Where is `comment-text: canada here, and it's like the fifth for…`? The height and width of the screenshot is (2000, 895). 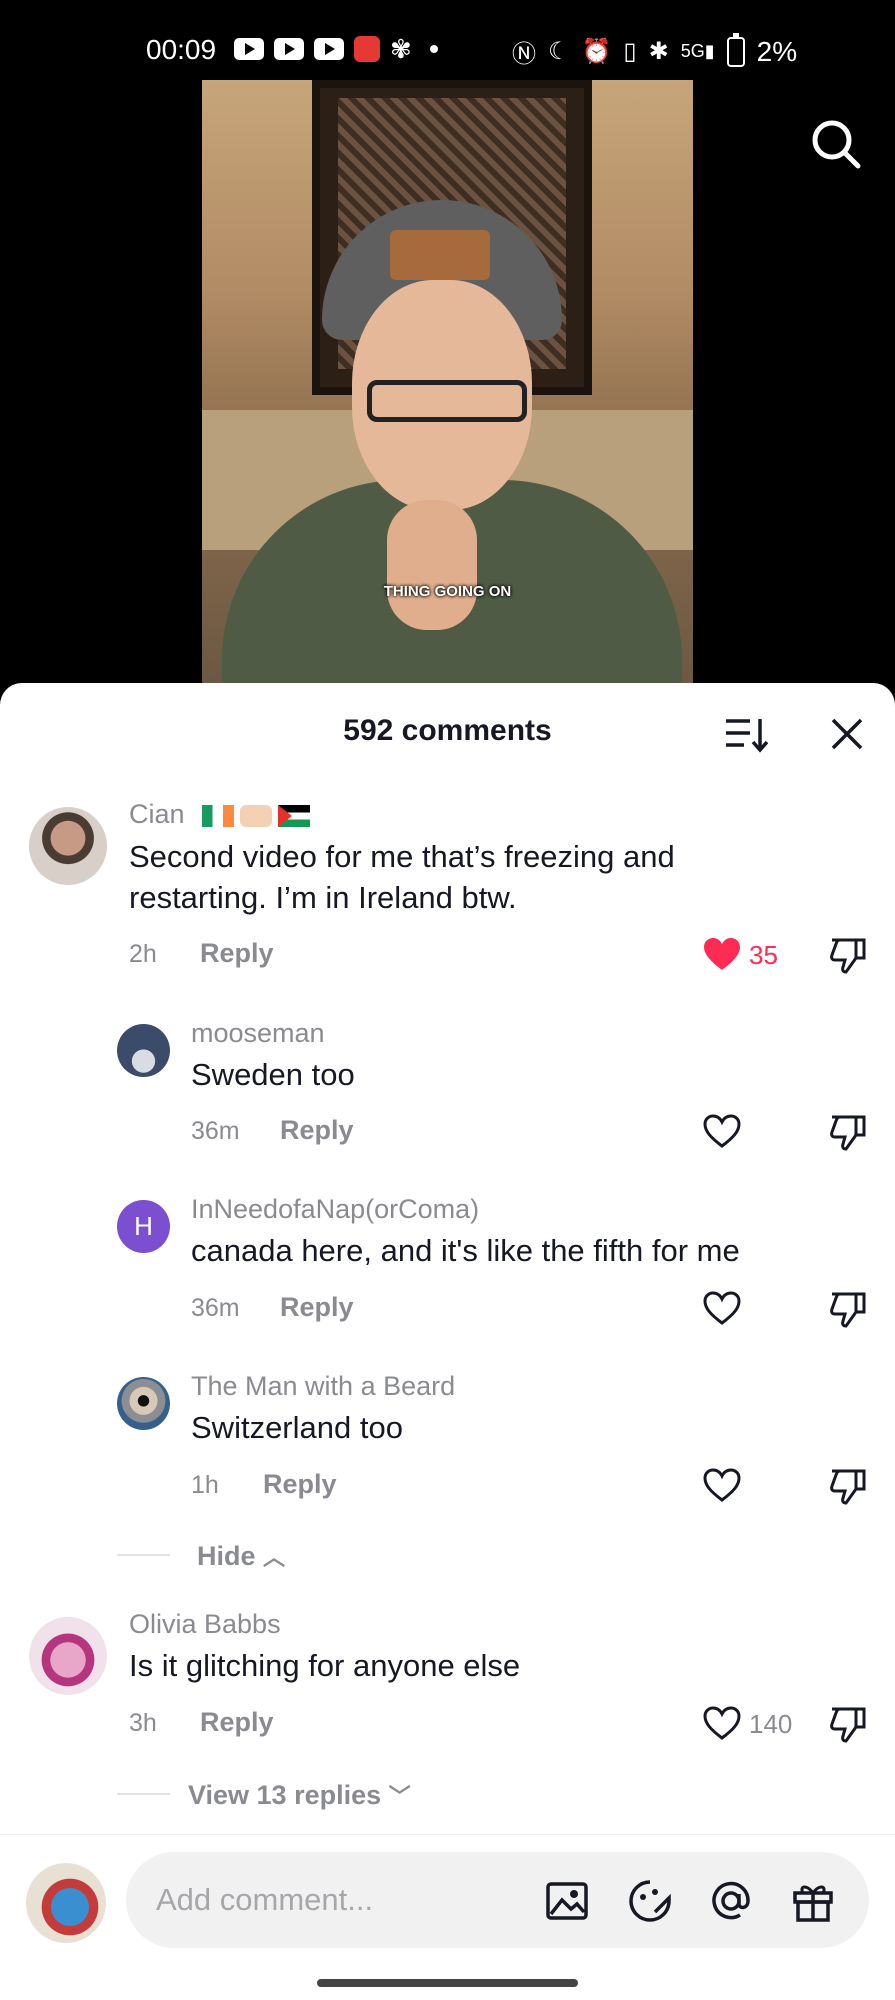 comment-text: canada here, and it's like the fifth for… is located at coordinates (465, 1250).